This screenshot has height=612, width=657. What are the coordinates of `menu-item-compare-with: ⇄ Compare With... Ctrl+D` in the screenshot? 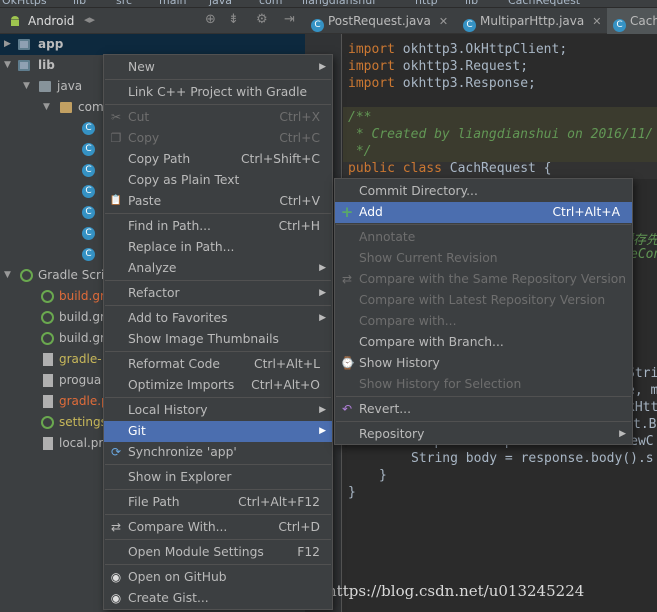 It's located at (218, 527).